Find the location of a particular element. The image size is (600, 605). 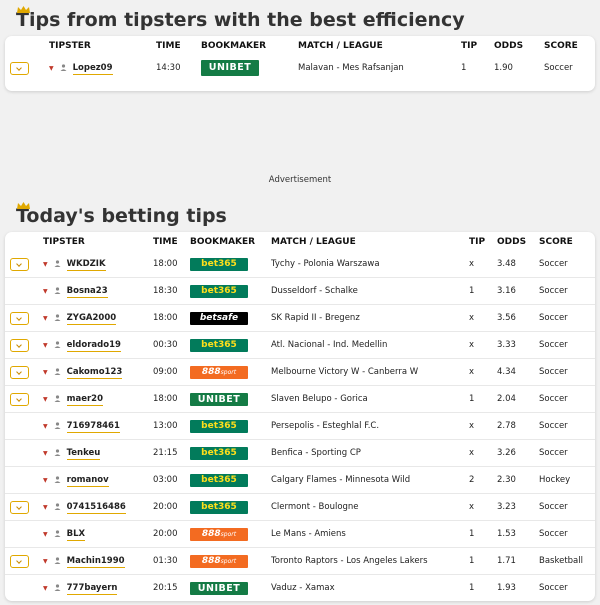

tipster-cell: ▼ 777bayern is located at coordinates (98, 587).